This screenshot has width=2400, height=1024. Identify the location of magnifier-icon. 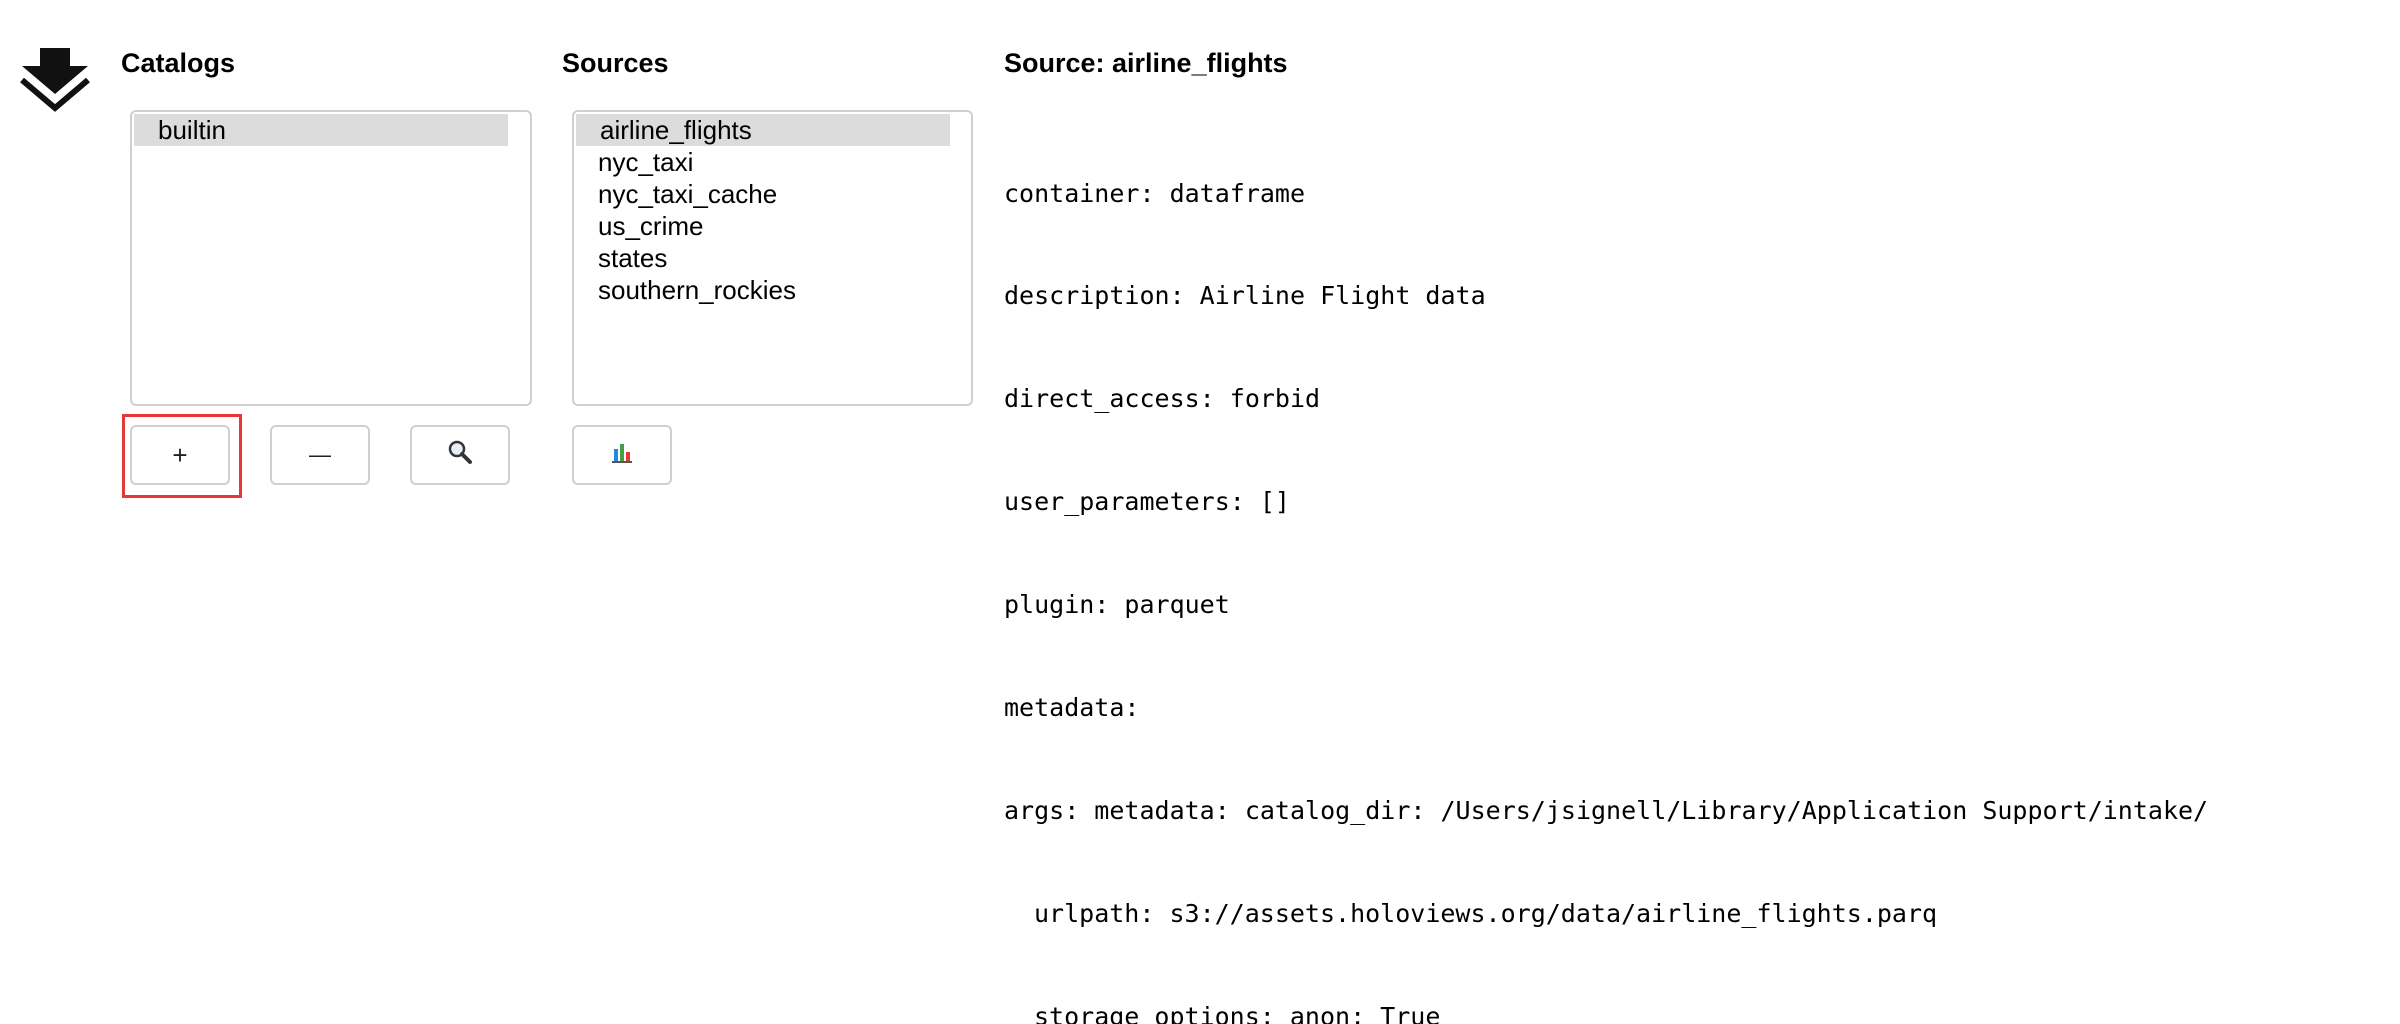
(460, 455).